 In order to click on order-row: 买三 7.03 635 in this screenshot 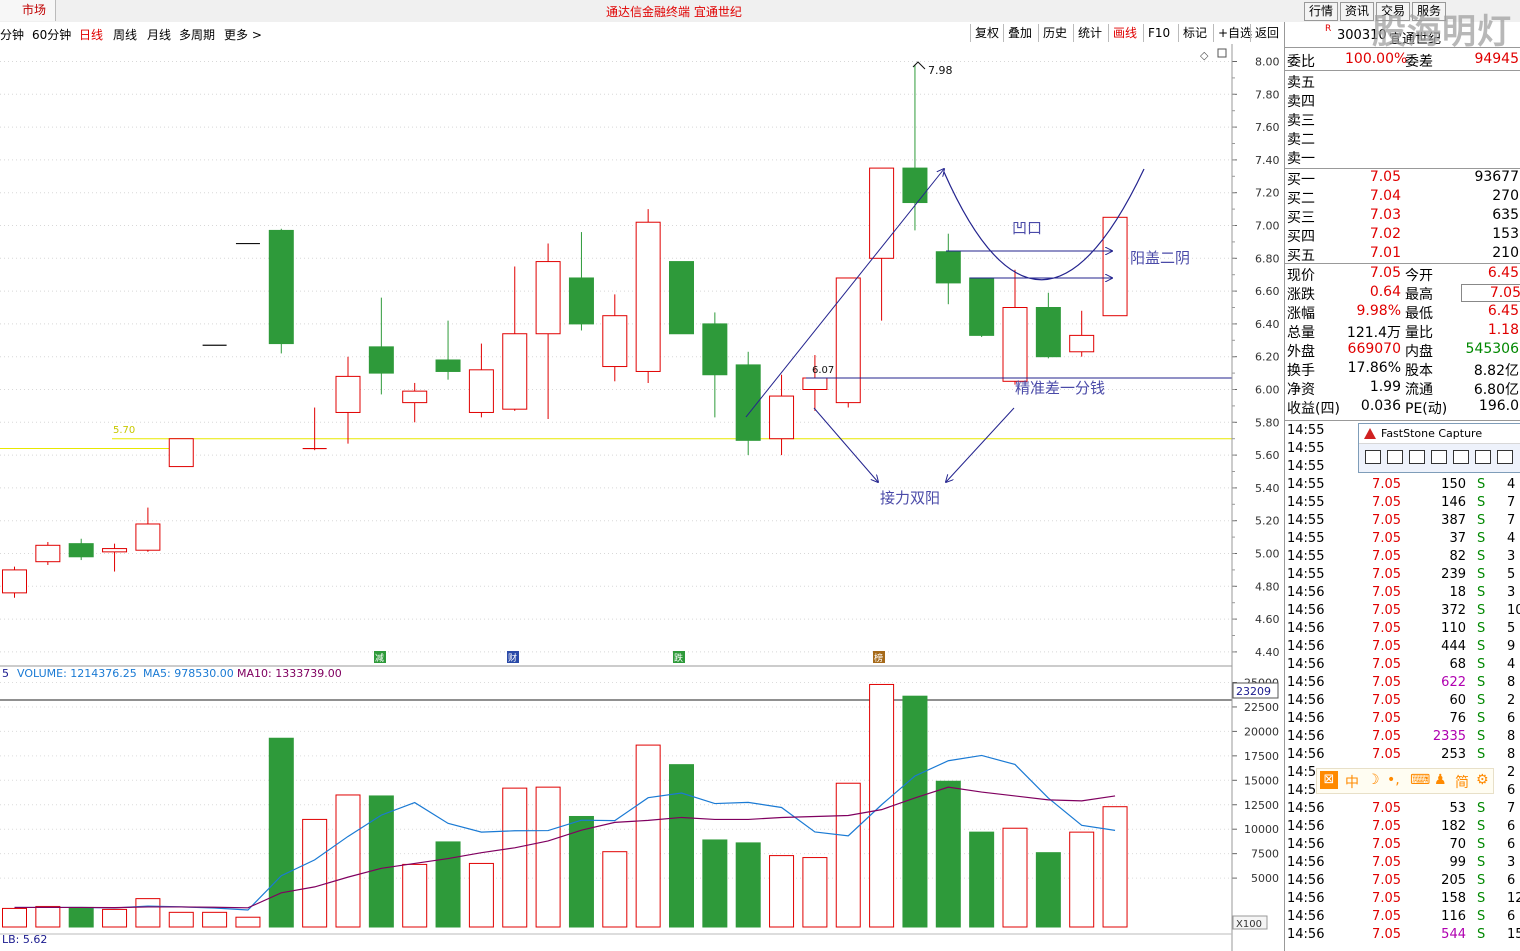, I will do `click(1402, 216)`.